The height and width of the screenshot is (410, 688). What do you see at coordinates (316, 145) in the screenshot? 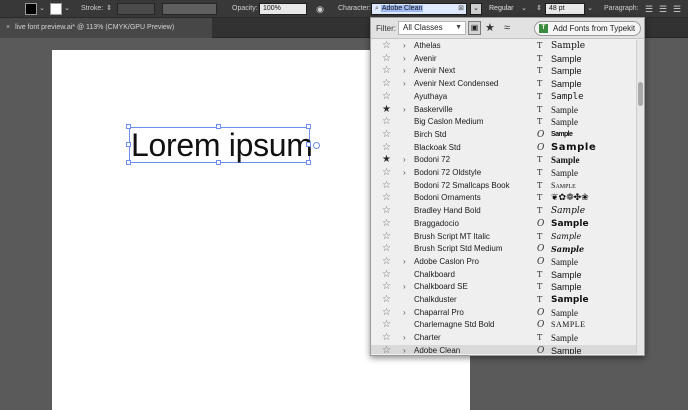
I see `text-out-port` at bounding box center [316, 145].